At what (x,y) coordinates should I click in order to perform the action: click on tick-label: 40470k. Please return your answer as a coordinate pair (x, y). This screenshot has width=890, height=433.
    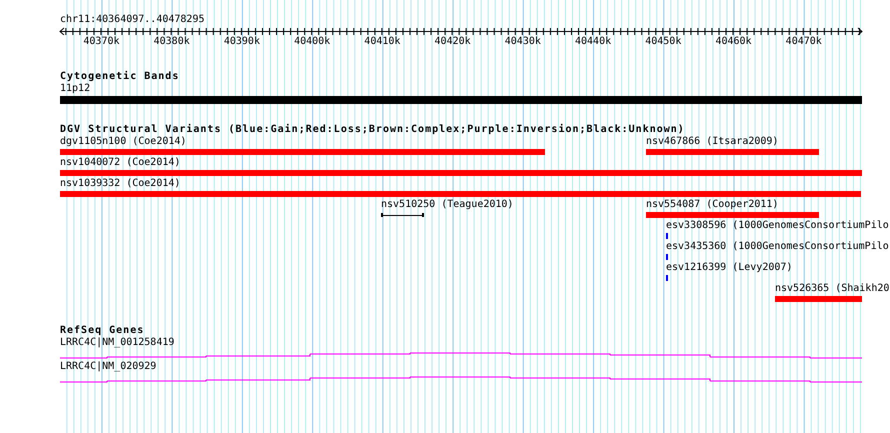
    Looking at the image, I should click on (804, 41).